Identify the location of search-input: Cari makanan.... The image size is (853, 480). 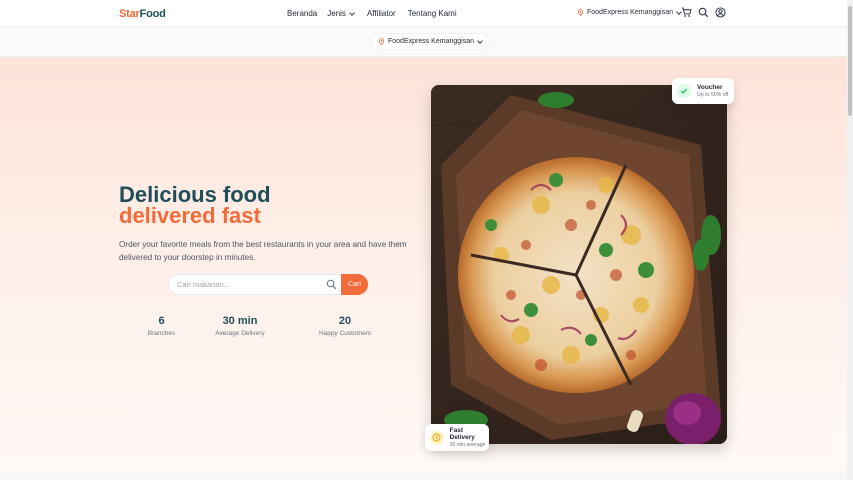
(255, 284).